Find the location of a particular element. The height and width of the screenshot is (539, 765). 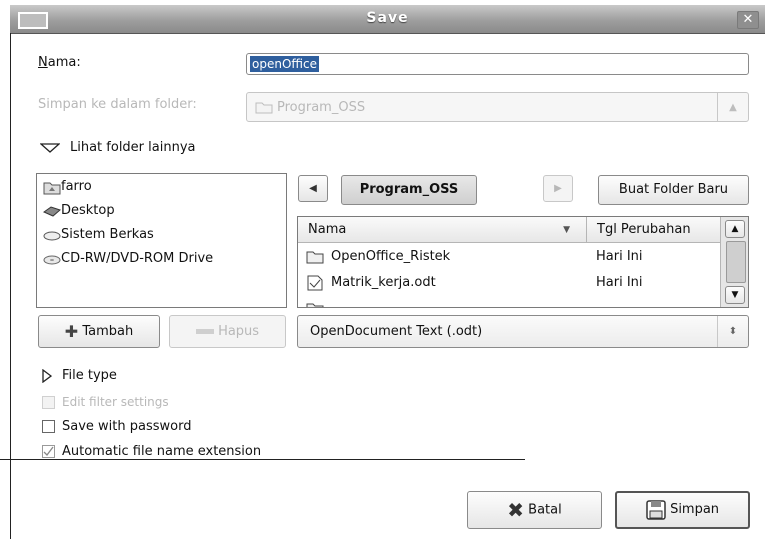

cancel-x-icon: ✖ is located at coordinates (516, 510).